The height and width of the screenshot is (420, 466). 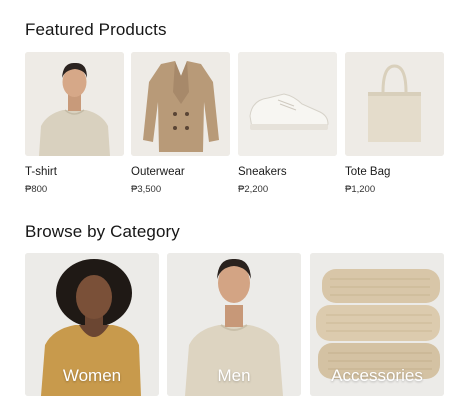 What do you see at coordinates (92, 324) in the screenshot?
I see `category-card-women: Women` at bounding box center [92, 324].